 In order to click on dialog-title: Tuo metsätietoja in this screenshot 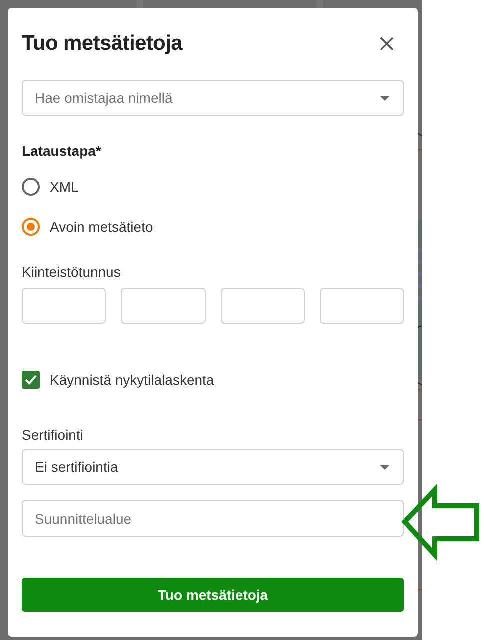, I will do `click(102, 44)`.